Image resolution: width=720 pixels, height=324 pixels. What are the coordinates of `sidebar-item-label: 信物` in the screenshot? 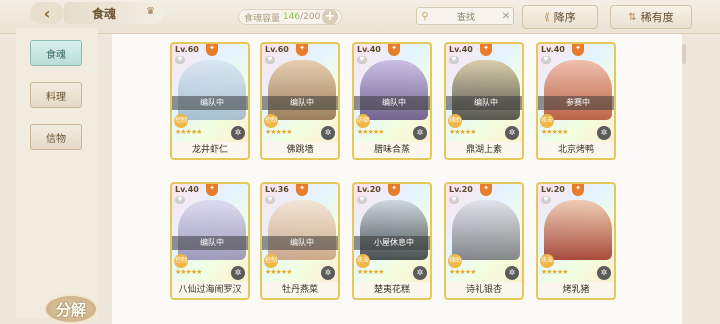 It's located at (56, 139).